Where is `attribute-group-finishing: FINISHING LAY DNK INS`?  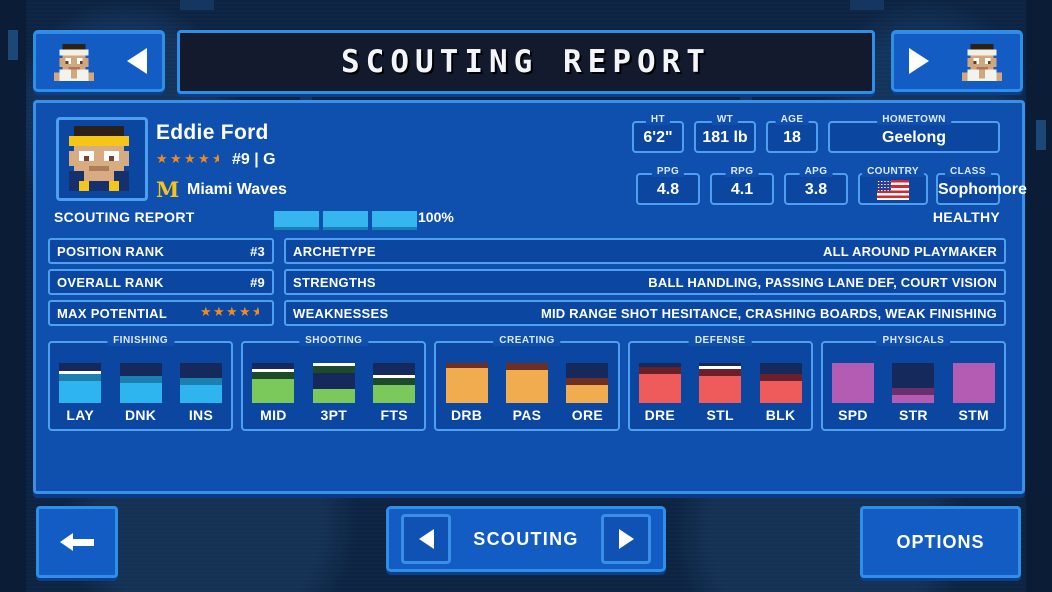
attribute-group-finishing: FINISHING LAY DNK INS is located at coordinates (141, 383).